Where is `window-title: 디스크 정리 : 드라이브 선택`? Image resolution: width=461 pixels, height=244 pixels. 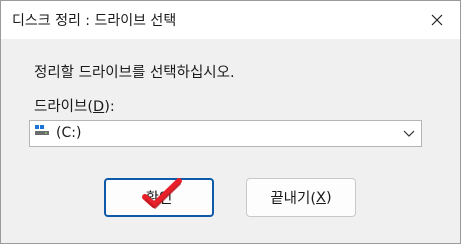
window-title: 디스크 정리 : 드라이브 선택 is located at coordinates (94, 21).